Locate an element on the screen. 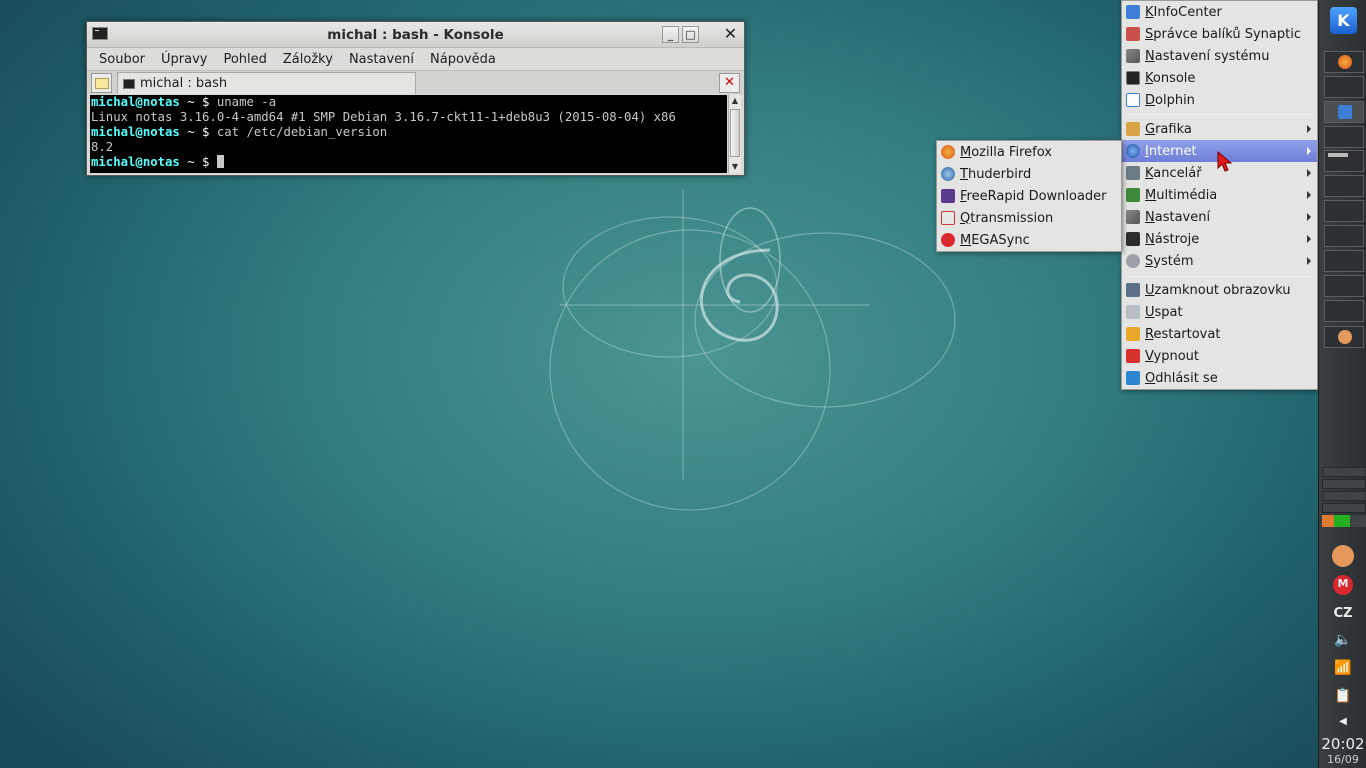 The height and width of the screenshot is (768, 1366). terminal-line: michal@notas ~ $ is located at coordinates (409, 162).